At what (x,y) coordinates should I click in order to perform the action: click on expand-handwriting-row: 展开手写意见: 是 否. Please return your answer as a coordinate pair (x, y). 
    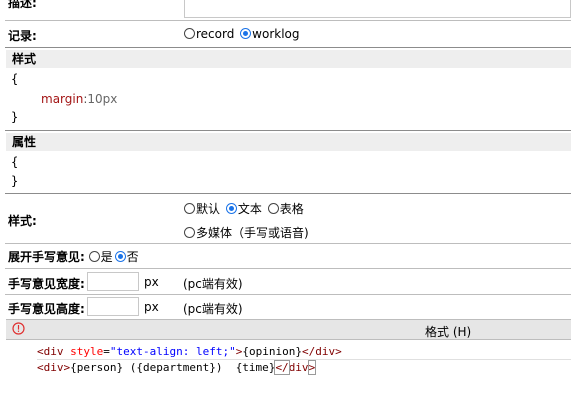
    Looking at the image, I should click on (74, 256).